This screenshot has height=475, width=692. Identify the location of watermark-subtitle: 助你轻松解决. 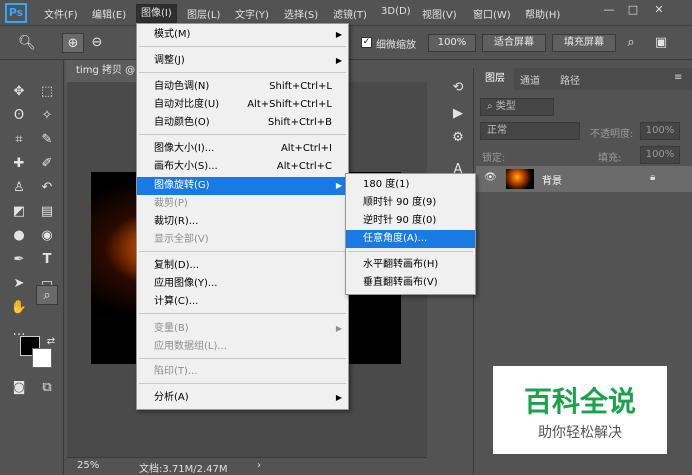
(580, 433).